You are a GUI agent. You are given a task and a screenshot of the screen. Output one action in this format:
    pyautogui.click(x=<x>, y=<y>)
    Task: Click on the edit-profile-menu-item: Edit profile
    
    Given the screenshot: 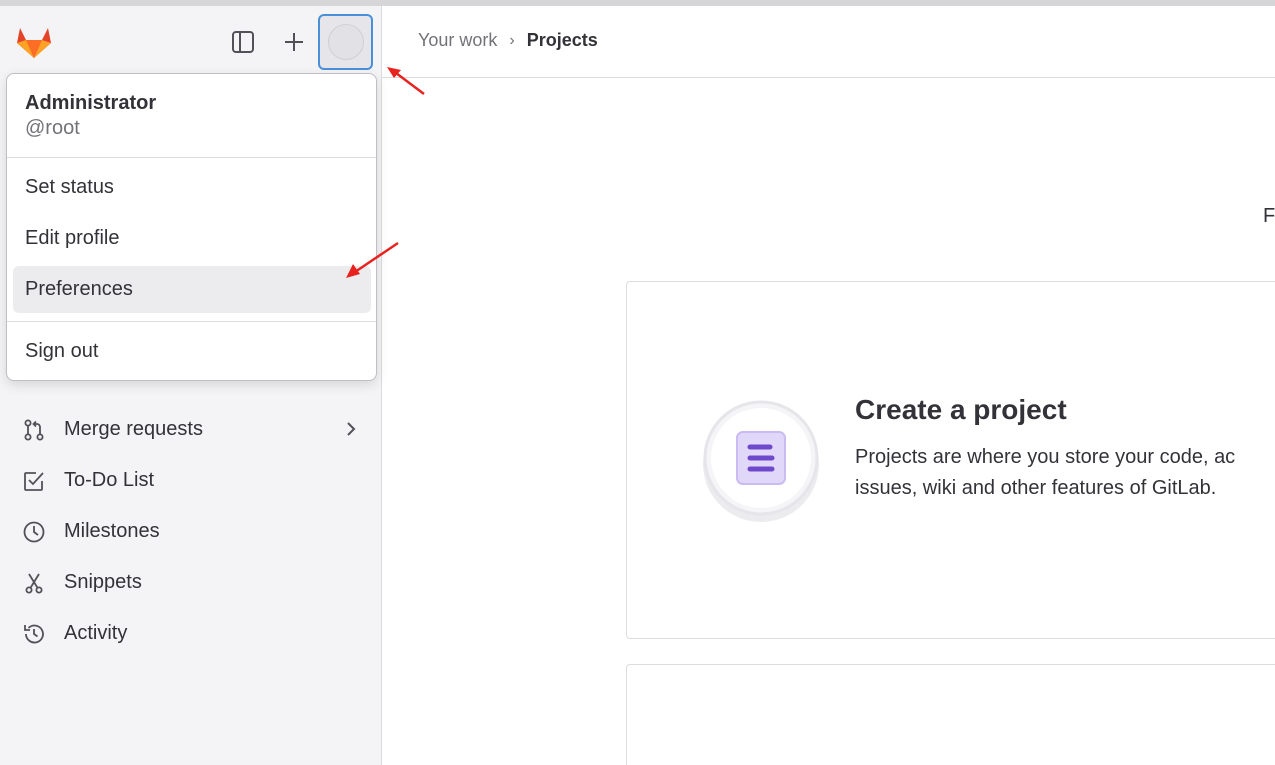 What is the action you would take?
    pyautogui.click(x=192, y=238)
    